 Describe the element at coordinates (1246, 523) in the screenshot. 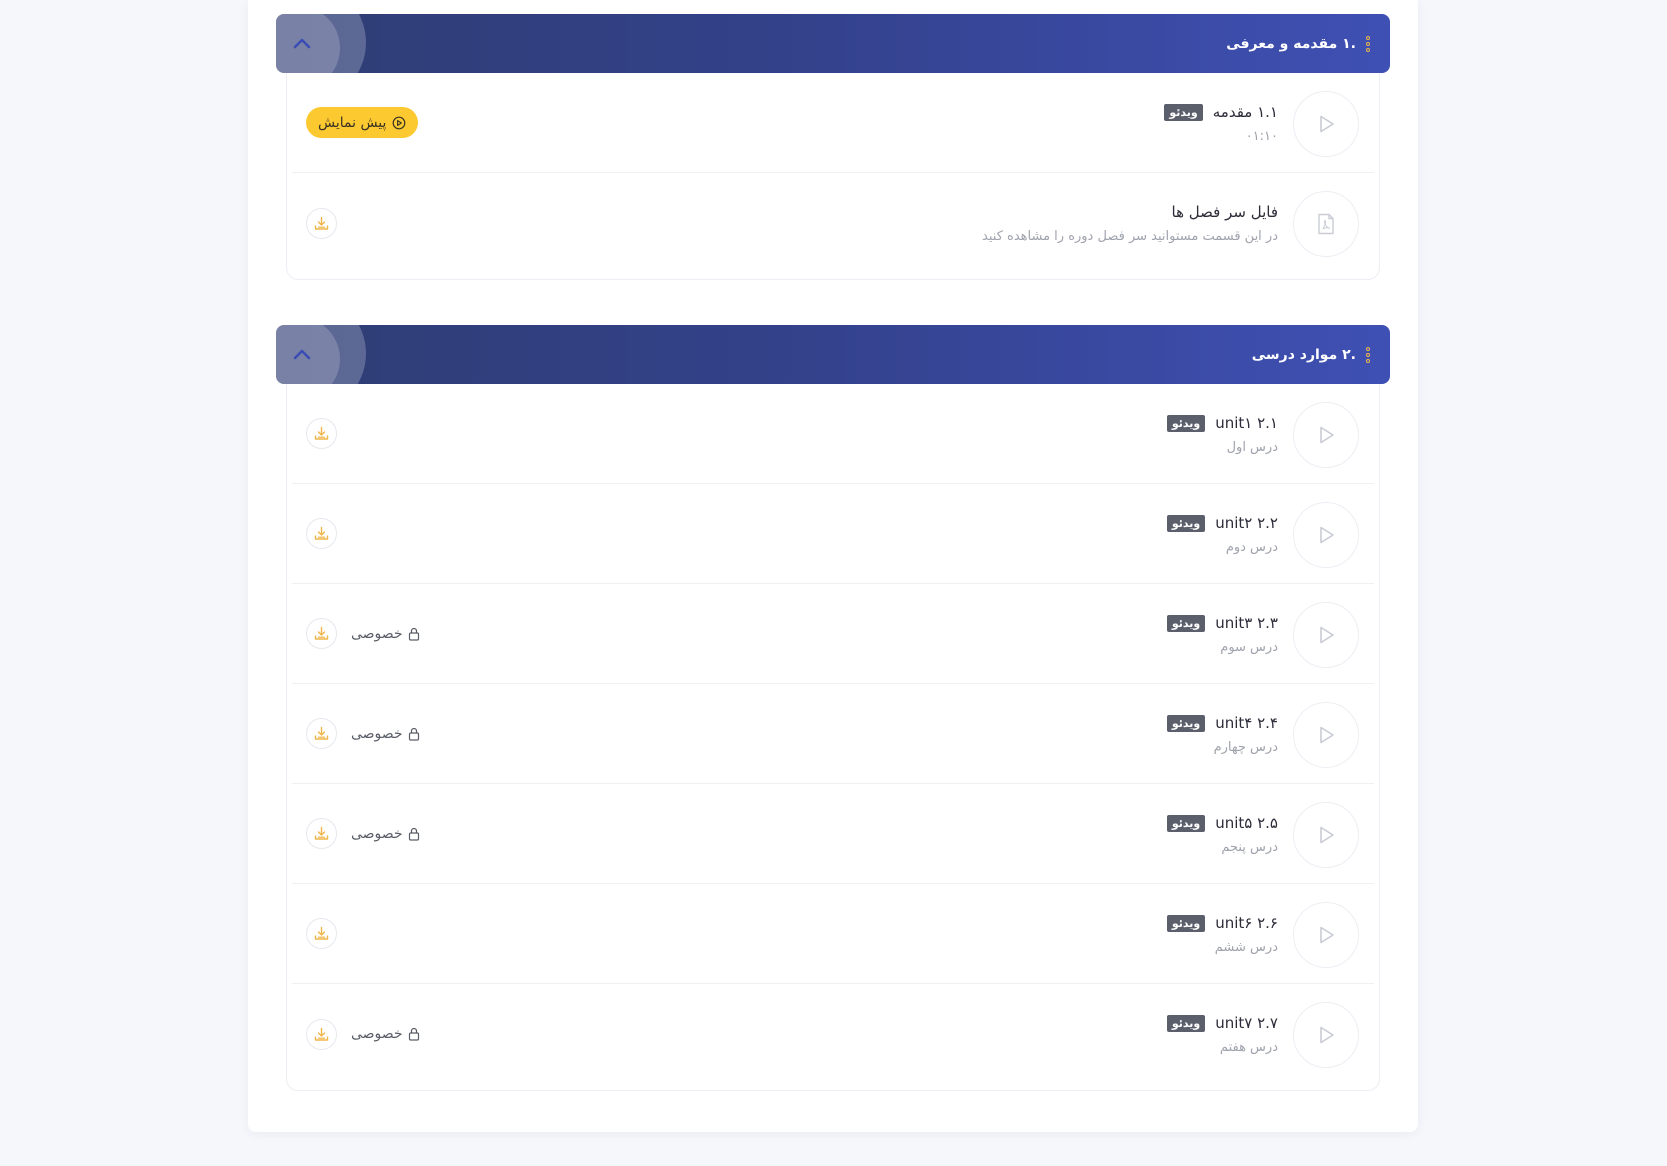

I see `lesson-title: ۲.۲ unit۲` at that location.